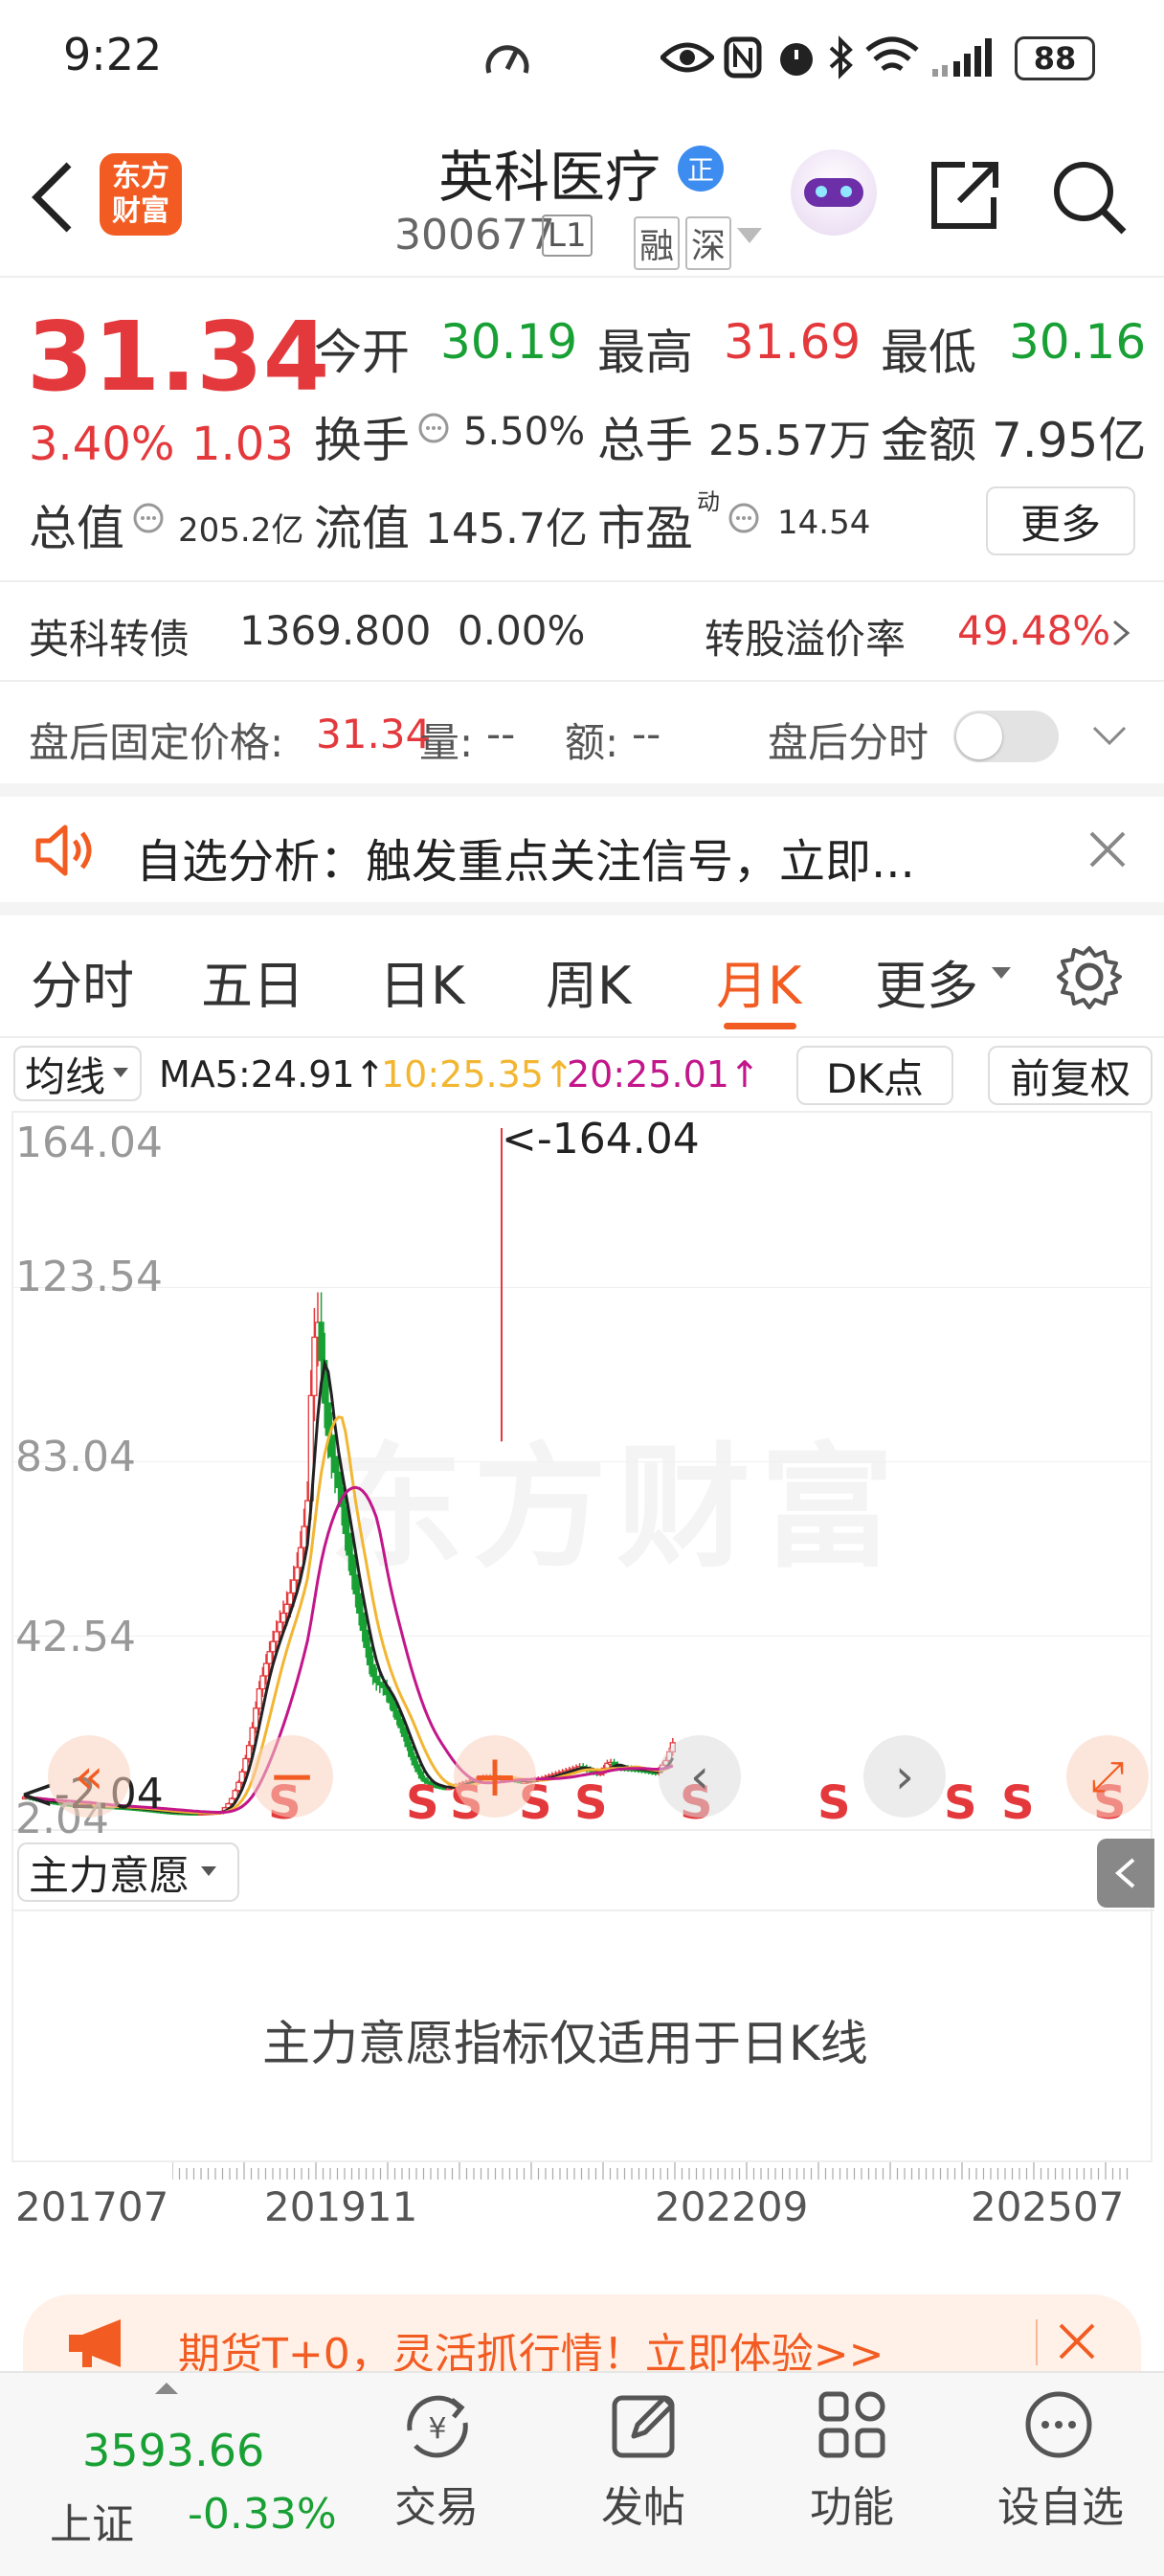  What do you see at coordinates (929, 440) in the screenshot?
I see `amount-label: 金额` at bounding box center [929, 440].